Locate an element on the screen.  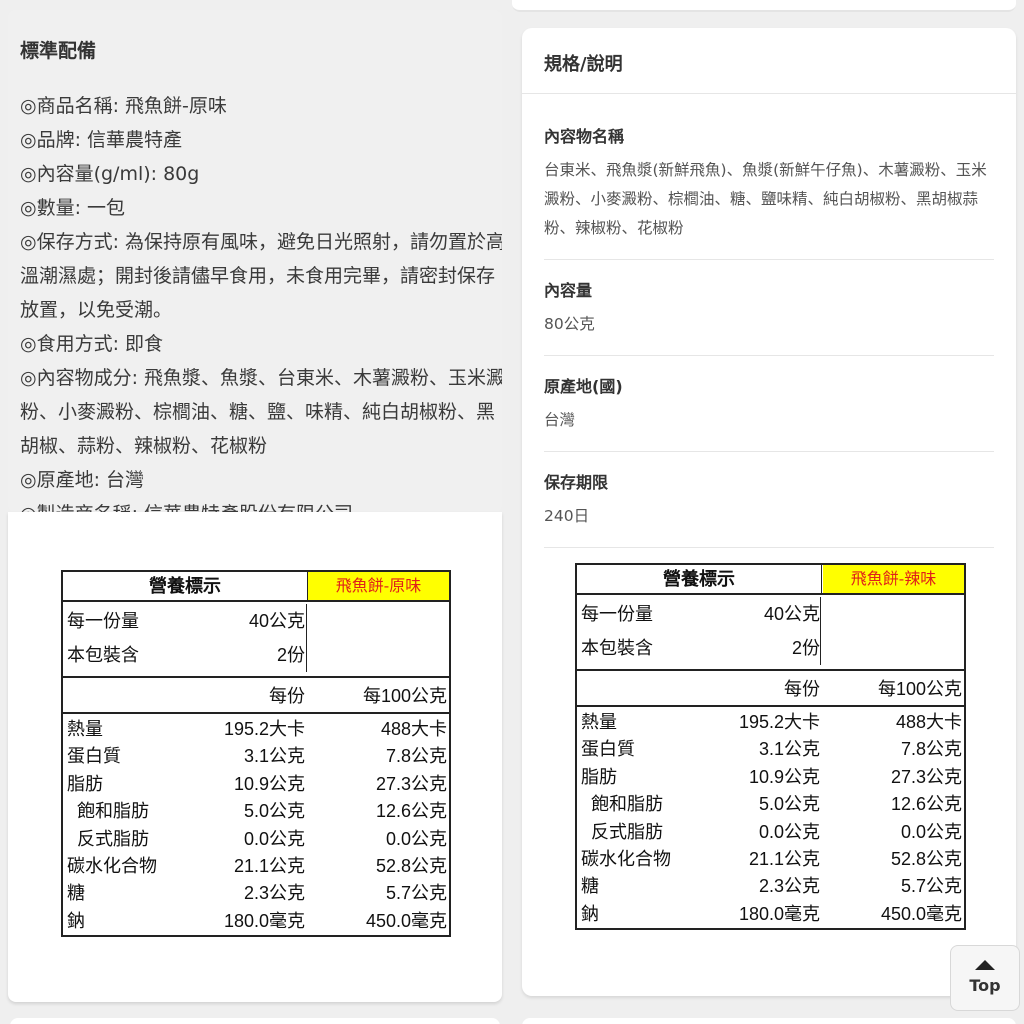
nutrient-per-100g: 27.3公克 is located at coordinates (411, 783).